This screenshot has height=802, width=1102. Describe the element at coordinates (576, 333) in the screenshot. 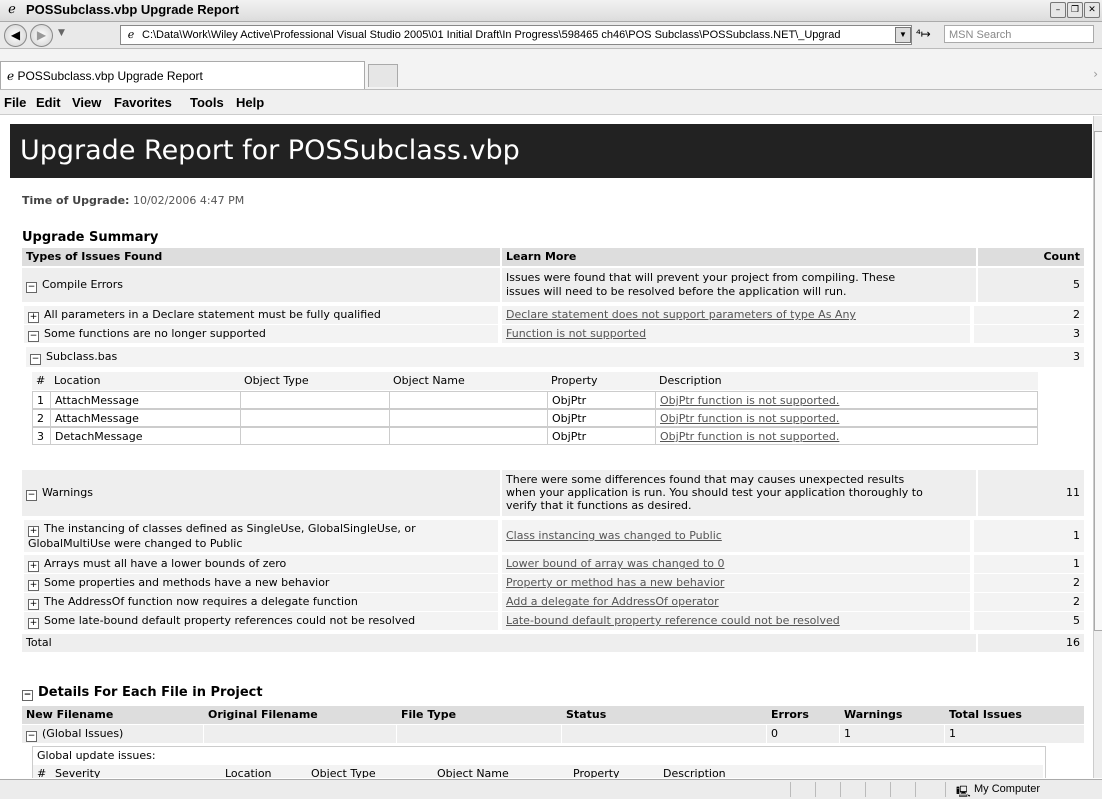

I see `issue-link: Function is not supported` at that location.